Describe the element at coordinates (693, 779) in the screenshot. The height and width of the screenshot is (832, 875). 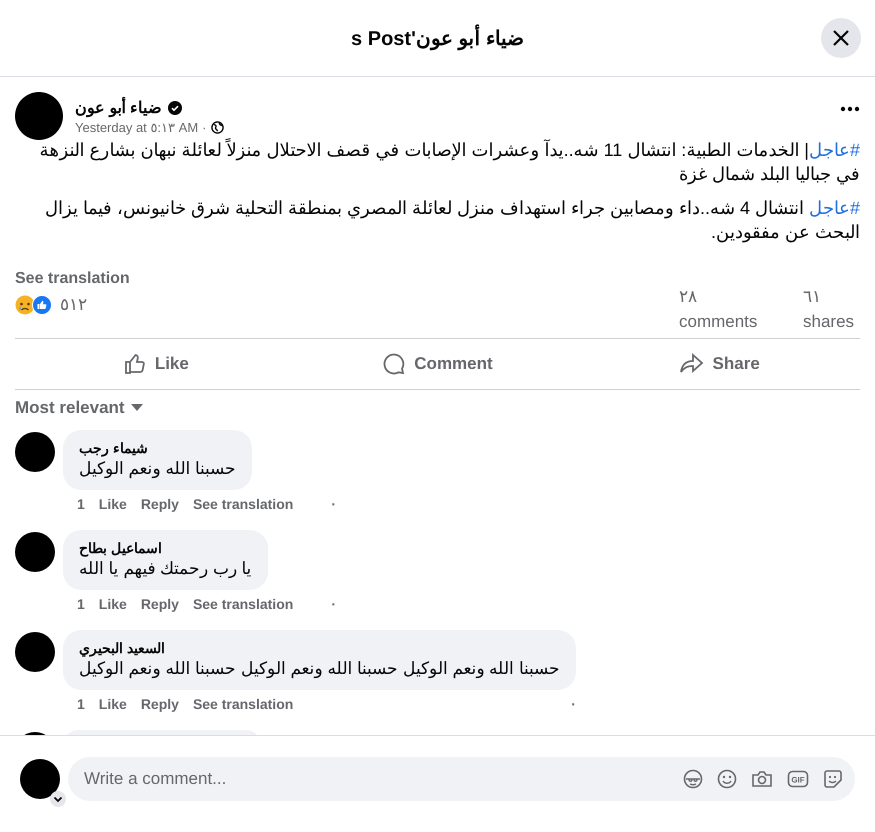
I see `avatar-sticker-icon` at that location.